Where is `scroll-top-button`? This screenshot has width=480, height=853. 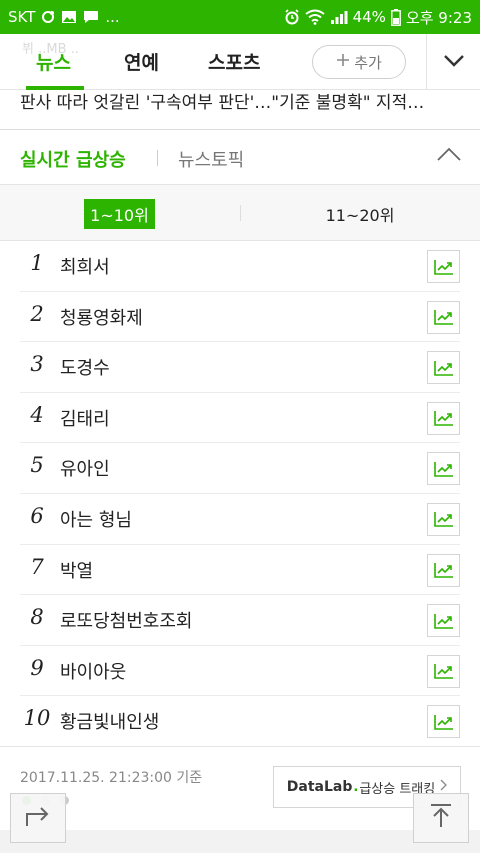 scroll-top-button is located at coordinates (441, 818).